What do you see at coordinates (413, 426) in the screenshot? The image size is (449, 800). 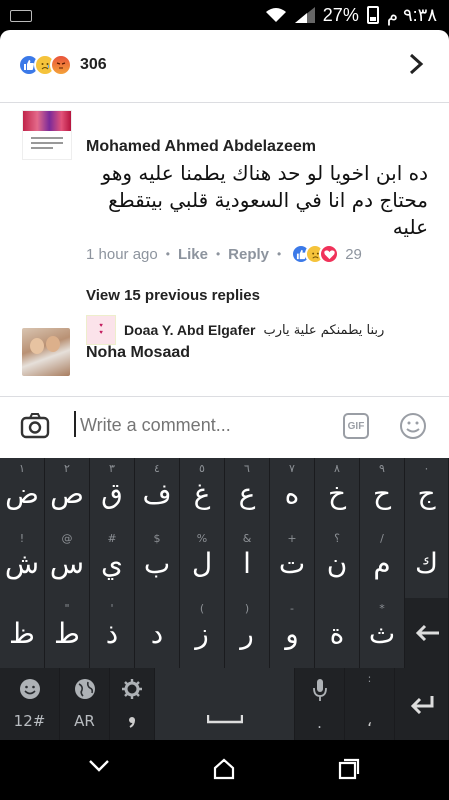 I see `sticker-icon` at bounding box center [413, 426].